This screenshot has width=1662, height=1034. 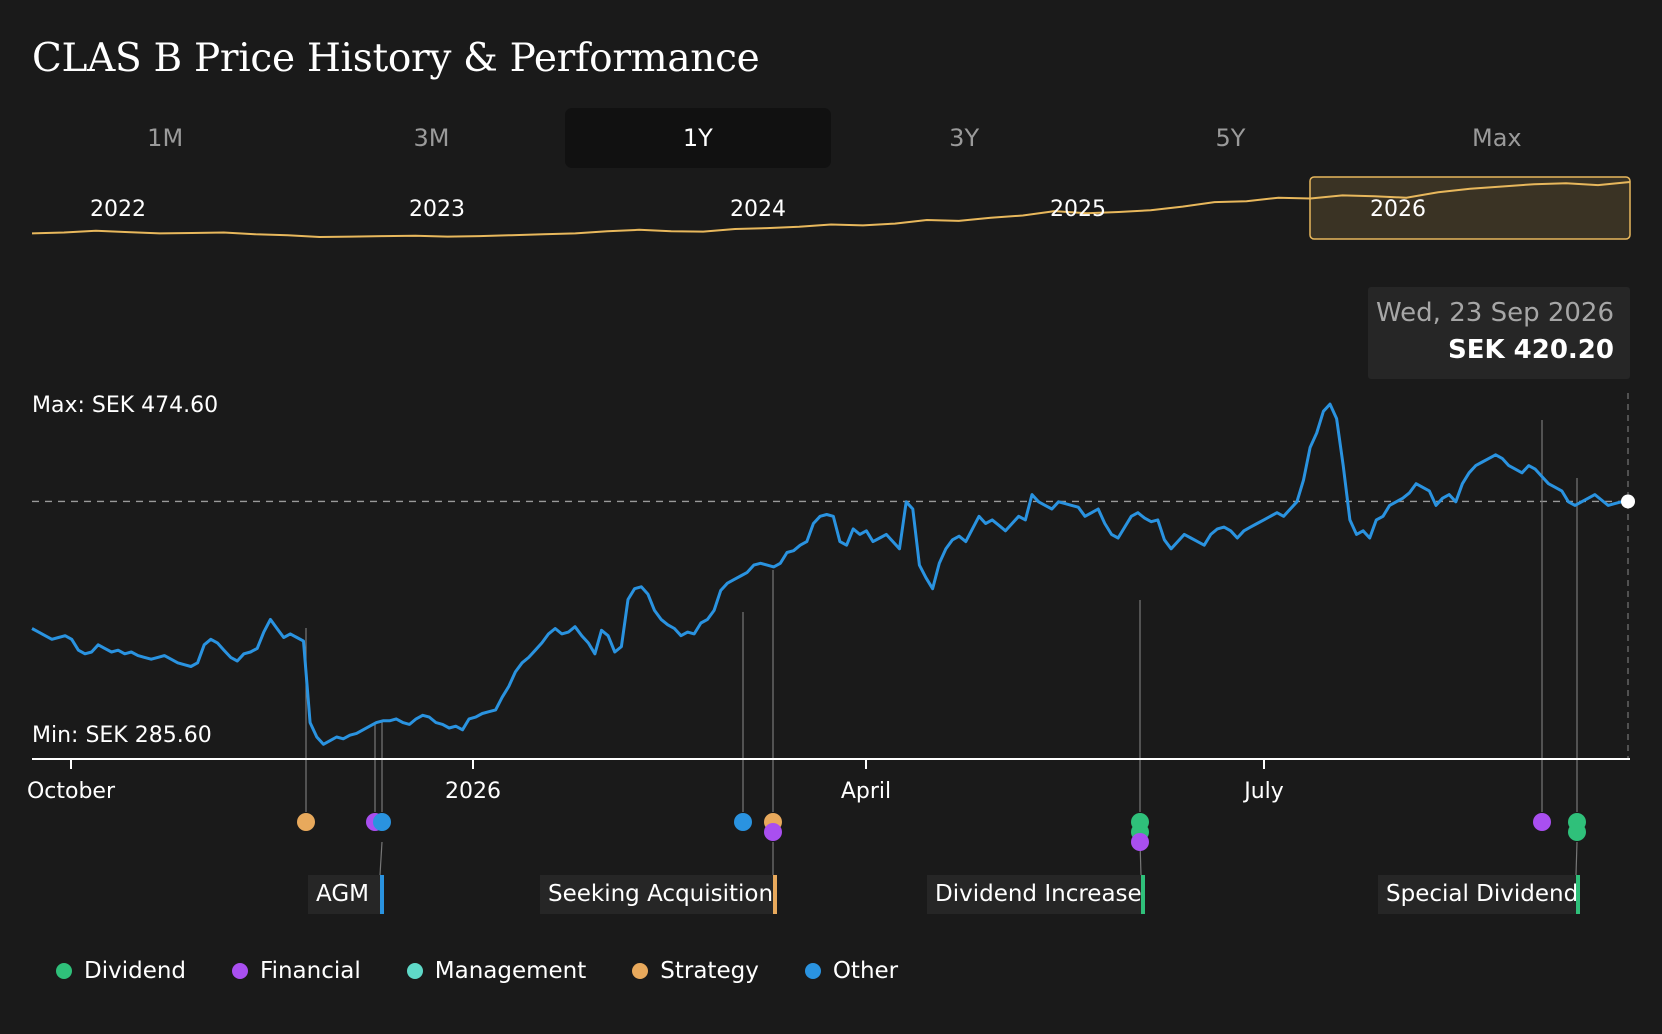 I want to click on event-label-agm: AGM, so click(x=346, y=894).